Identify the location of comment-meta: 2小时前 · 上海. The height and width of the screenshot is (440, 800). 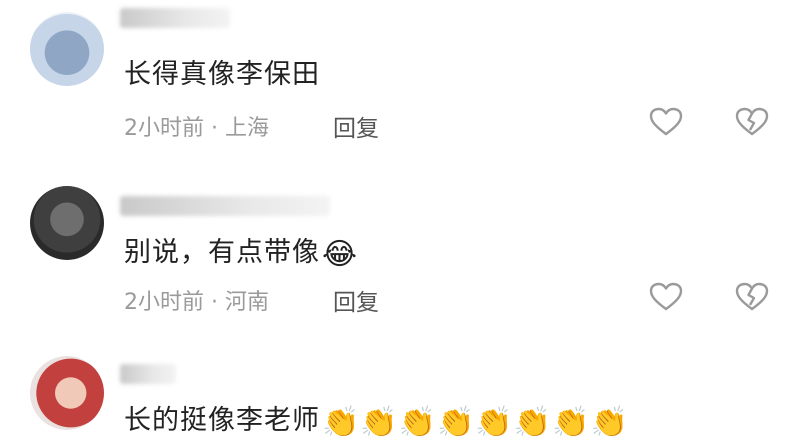
(196, 128).